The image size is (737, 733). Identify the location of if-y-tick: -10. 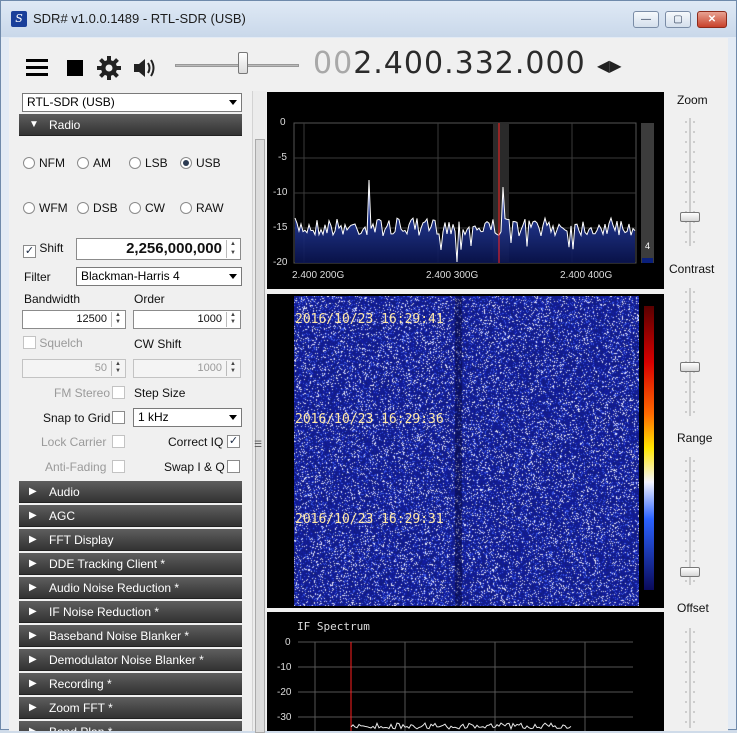
(284, 667).